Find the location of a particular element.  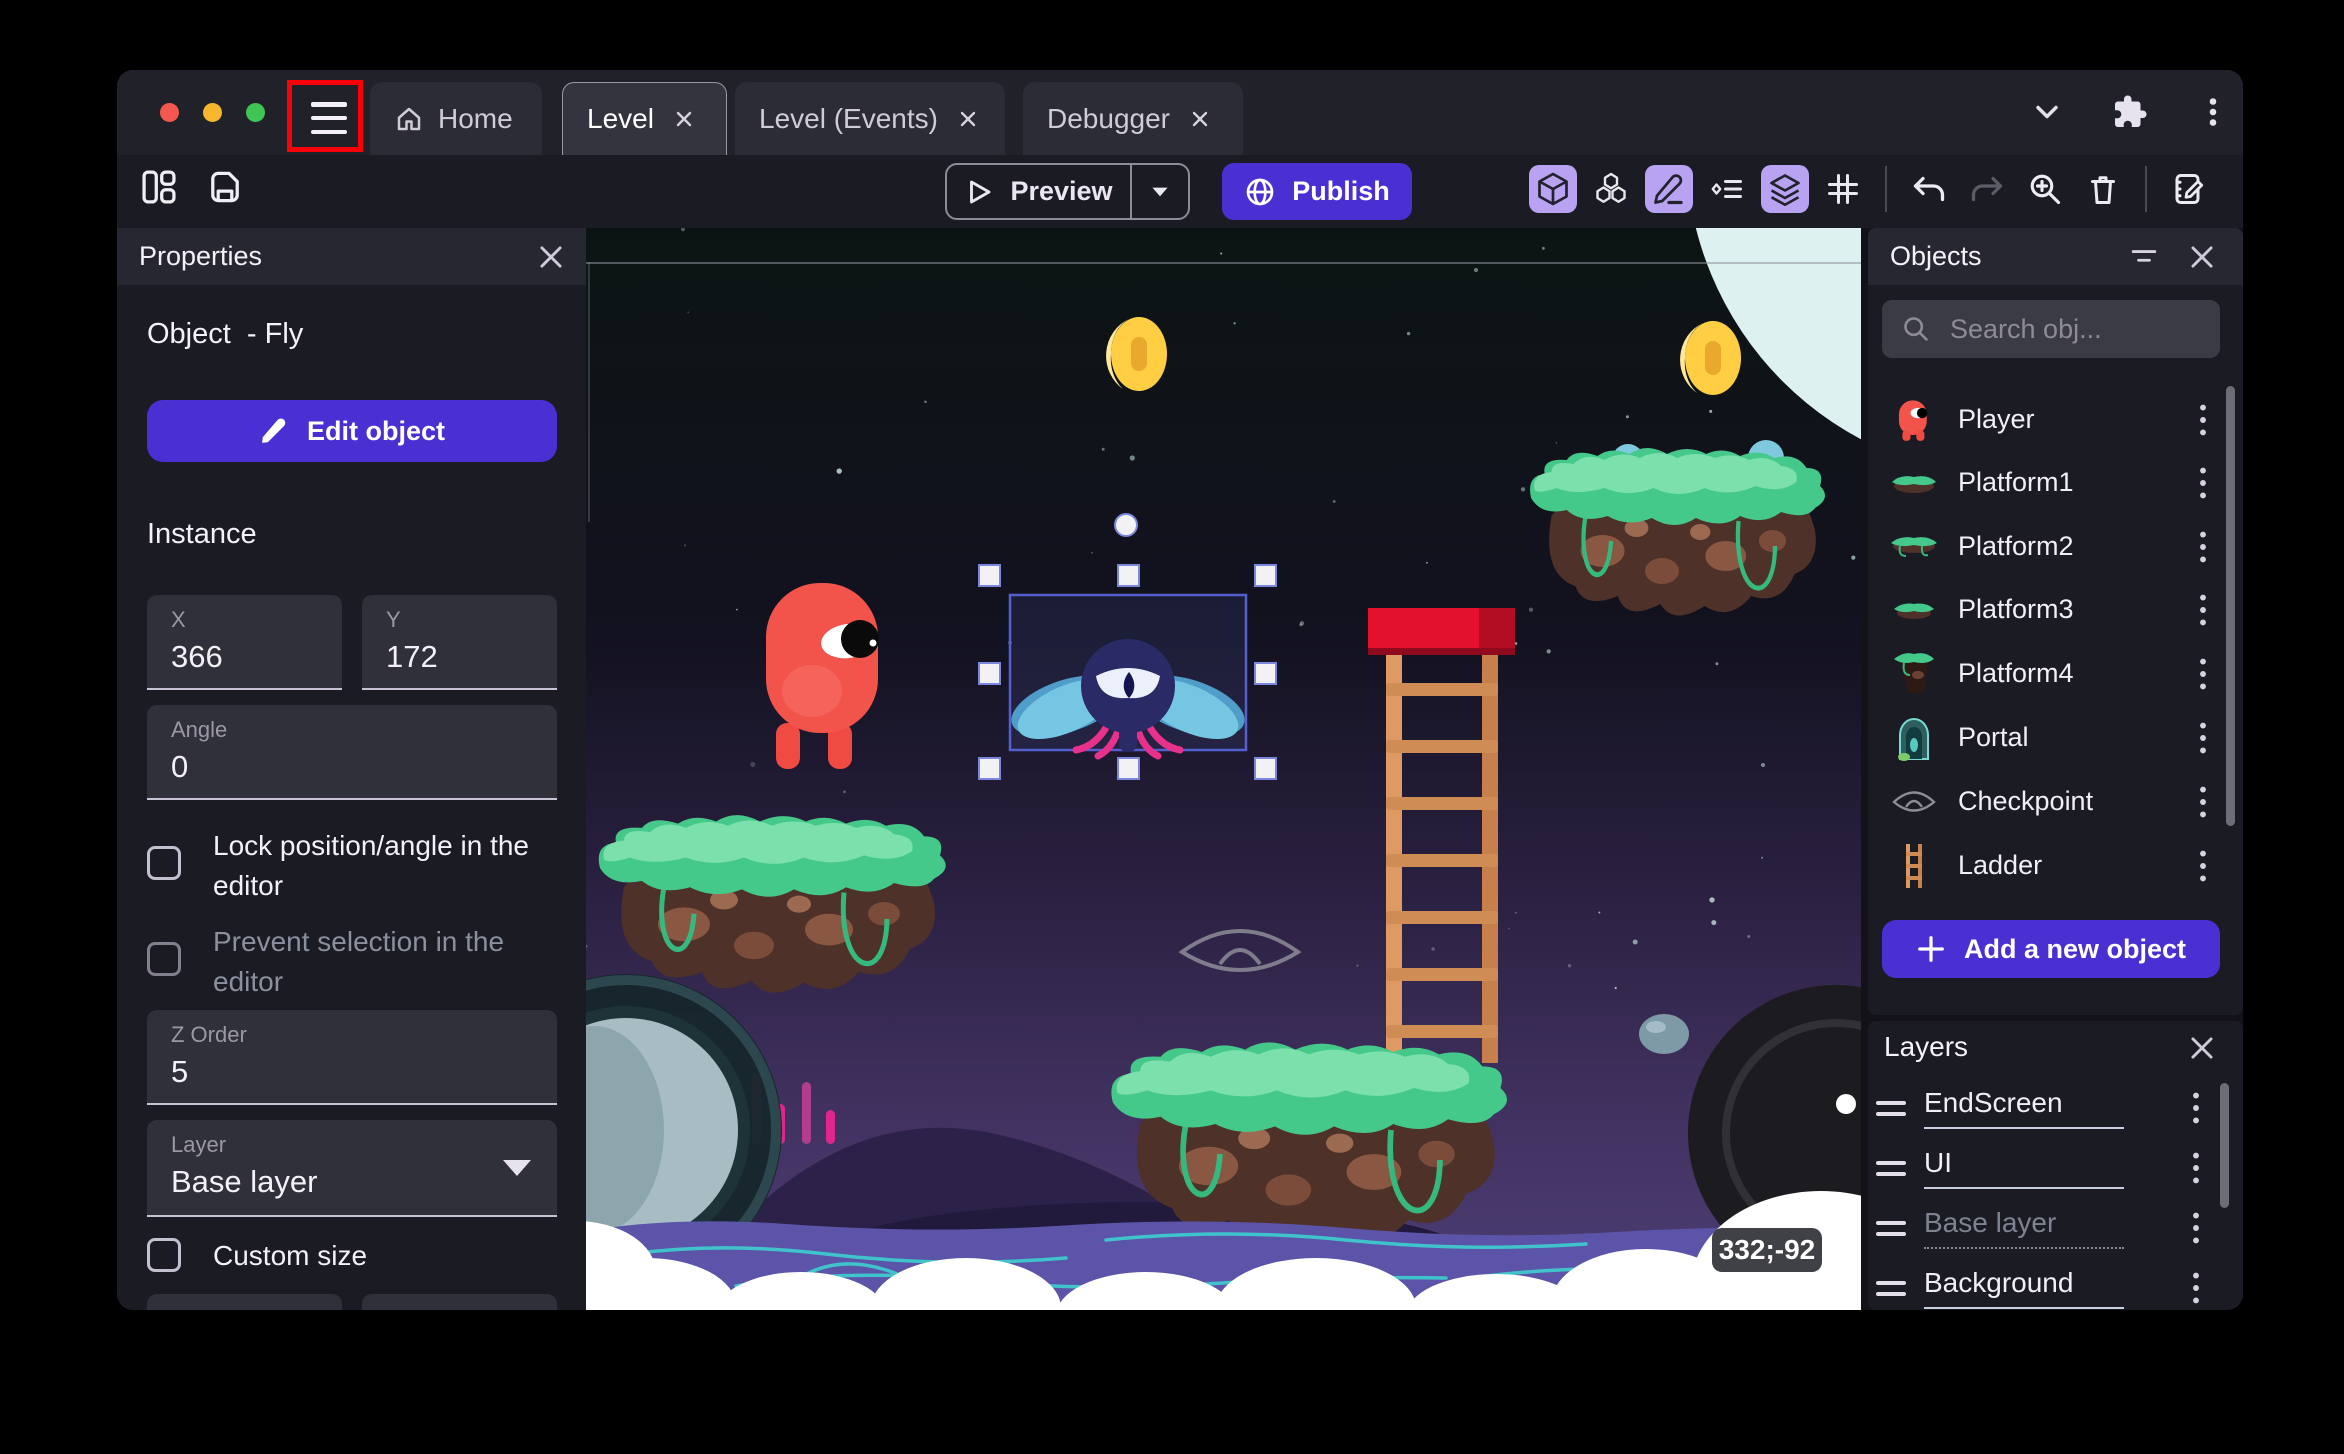

pencil-icon is located at coordinates (1668, 189).